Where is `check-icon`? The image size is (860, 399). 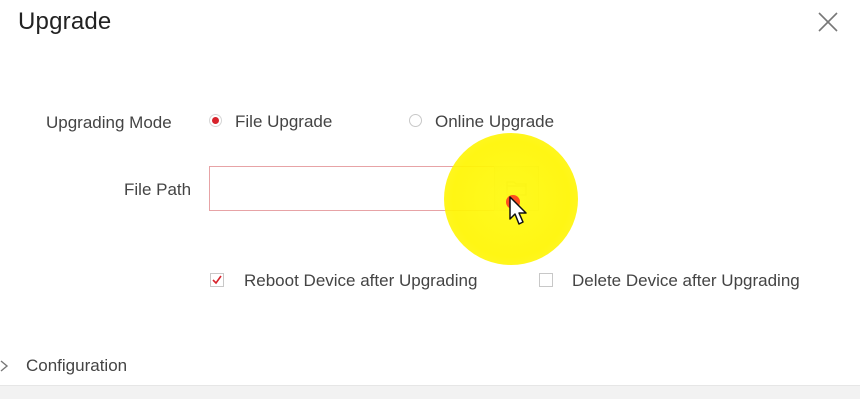
check-icon is located at coordinates (217, 280).